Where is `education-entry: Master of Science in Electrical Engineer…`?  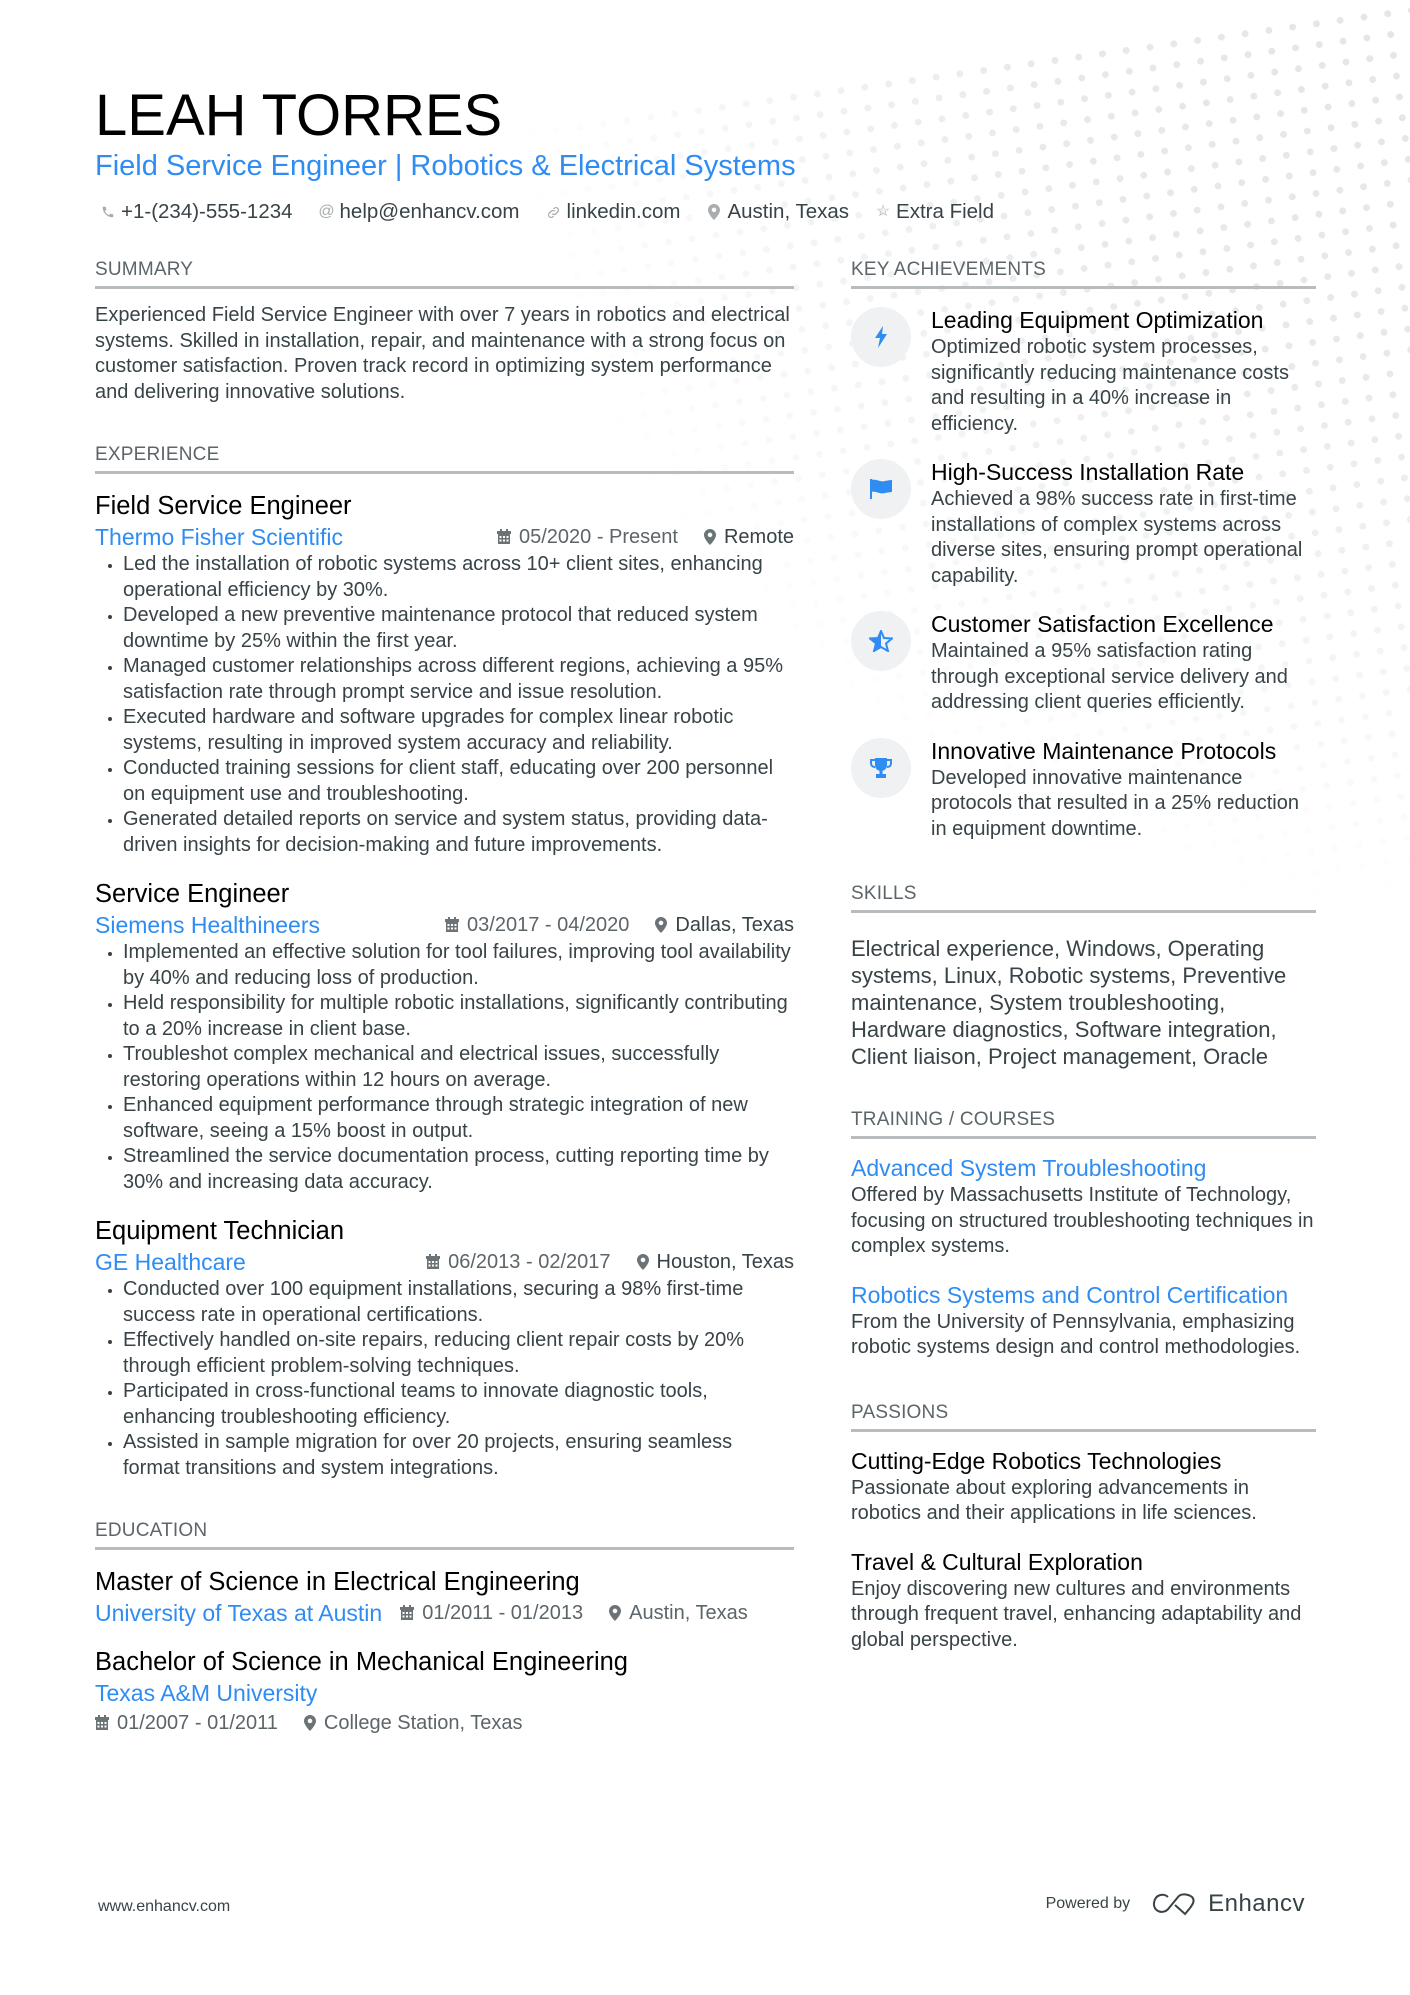
education-entry: Master of Science in Electrical Engineer… is located at coordinates (444, 1597).